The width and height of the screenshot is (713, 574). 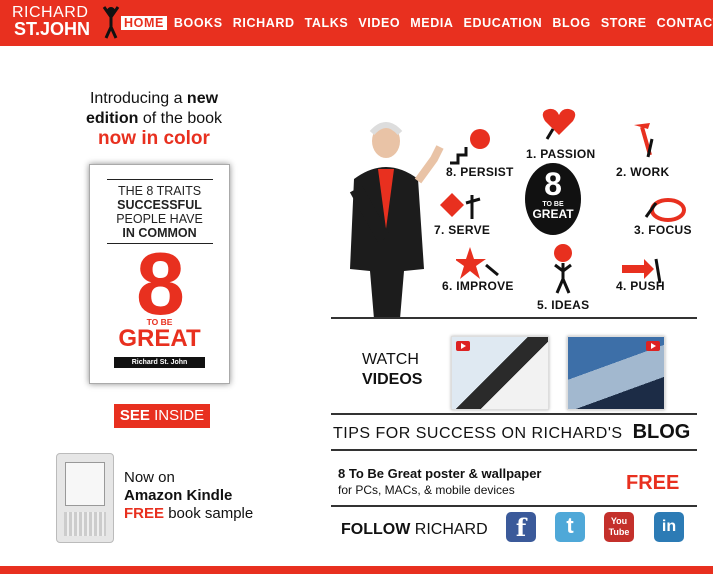 What do you see at coordinates (112, 118) in the screenshot?
I see `intro-edition: edition` at bounding box center [112, 118].